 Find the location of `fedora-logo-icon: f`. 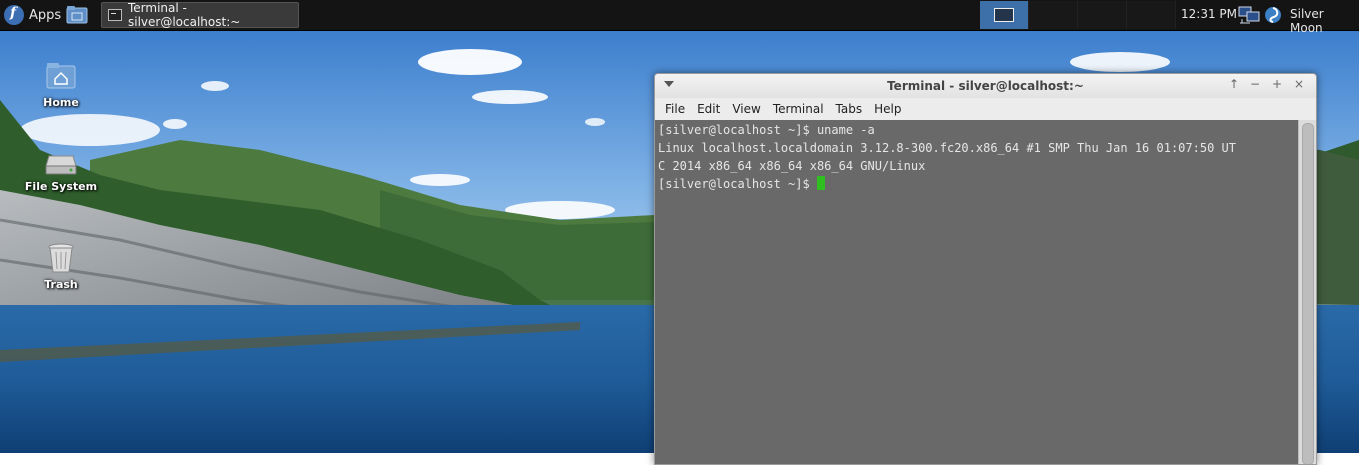

fedora-logo-icon: f is located at coordinates (14, 15).